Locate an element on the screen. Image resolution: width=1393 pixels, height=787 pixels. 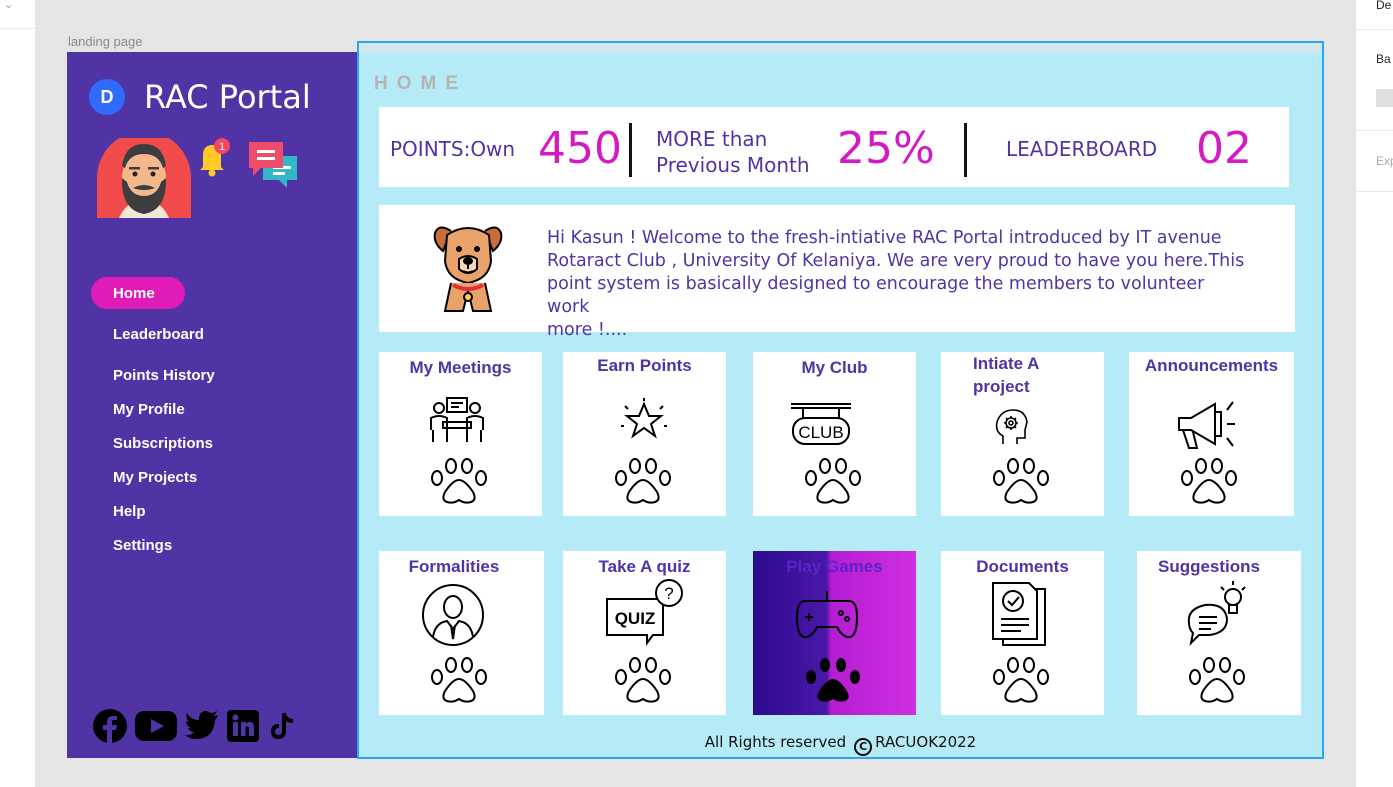
card-announcements: Announcements is located at coordinates (1211, 434).